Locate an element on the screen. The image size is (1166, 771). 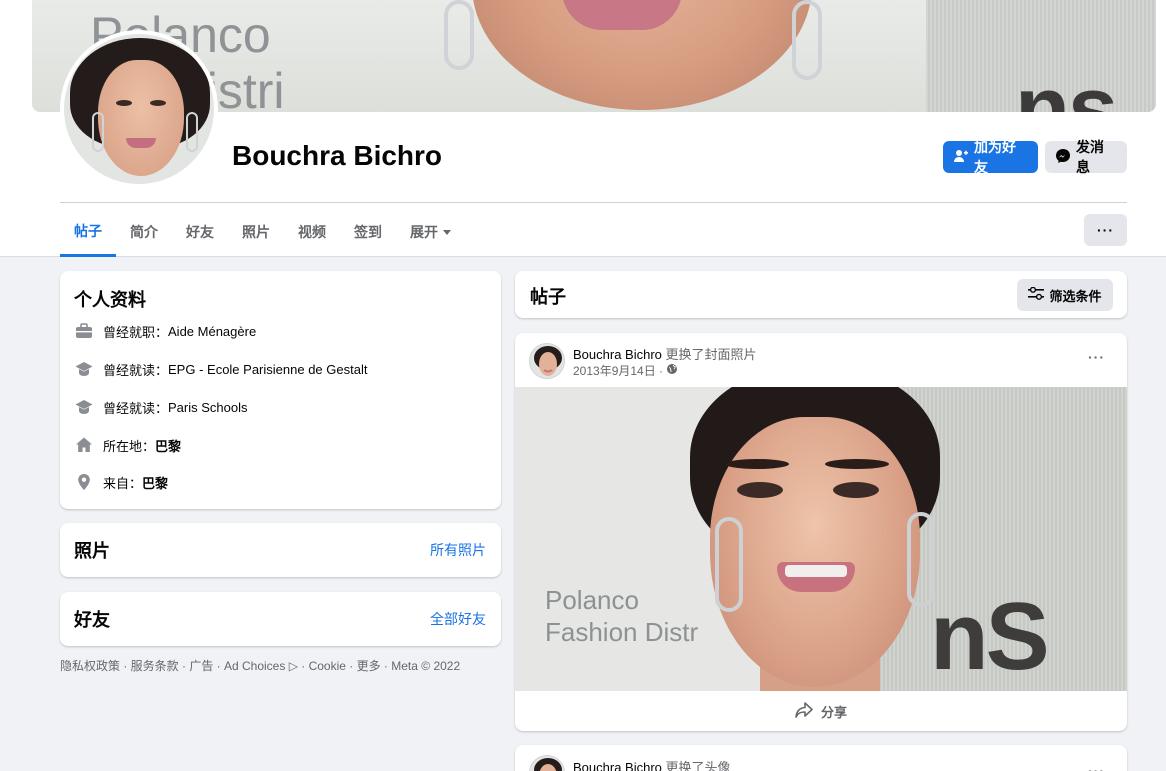
message-label: 发消息 is located at coordinates (1090, 157).